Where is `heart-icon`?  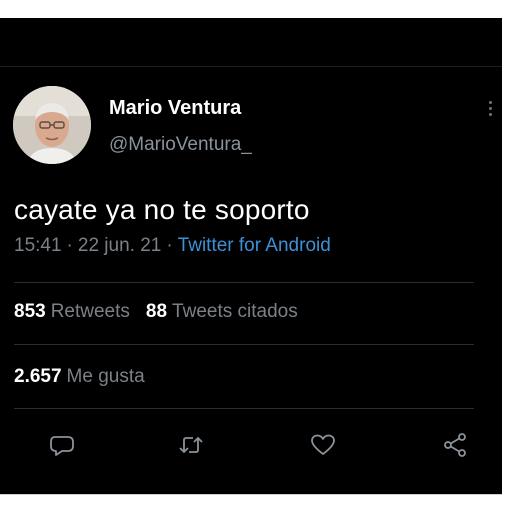 heart-icon is located at coordinates (323, 444).